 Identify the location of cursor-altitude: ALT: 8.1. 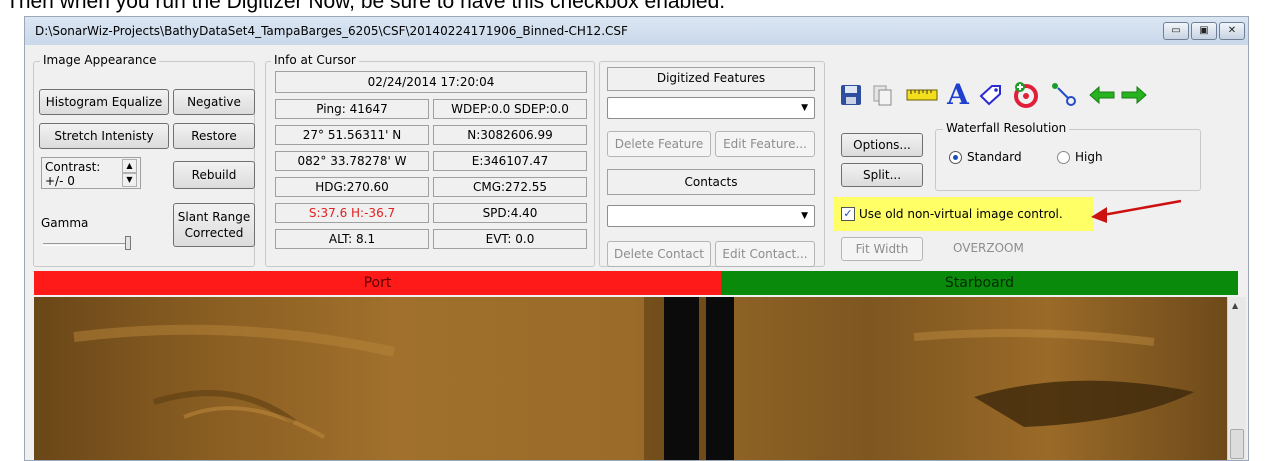
(352, 239).